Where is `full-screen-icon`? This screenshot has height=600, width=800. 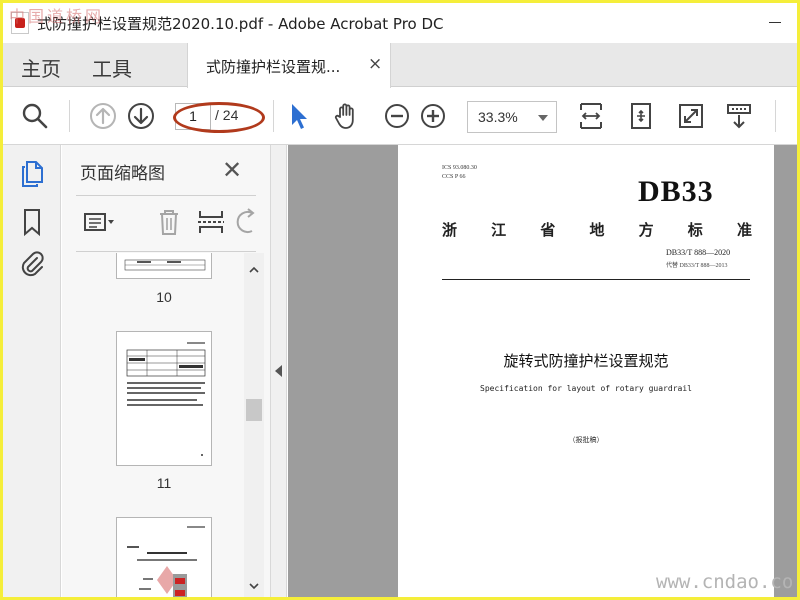
full-screen-icon is located at coordinates (691, 116).